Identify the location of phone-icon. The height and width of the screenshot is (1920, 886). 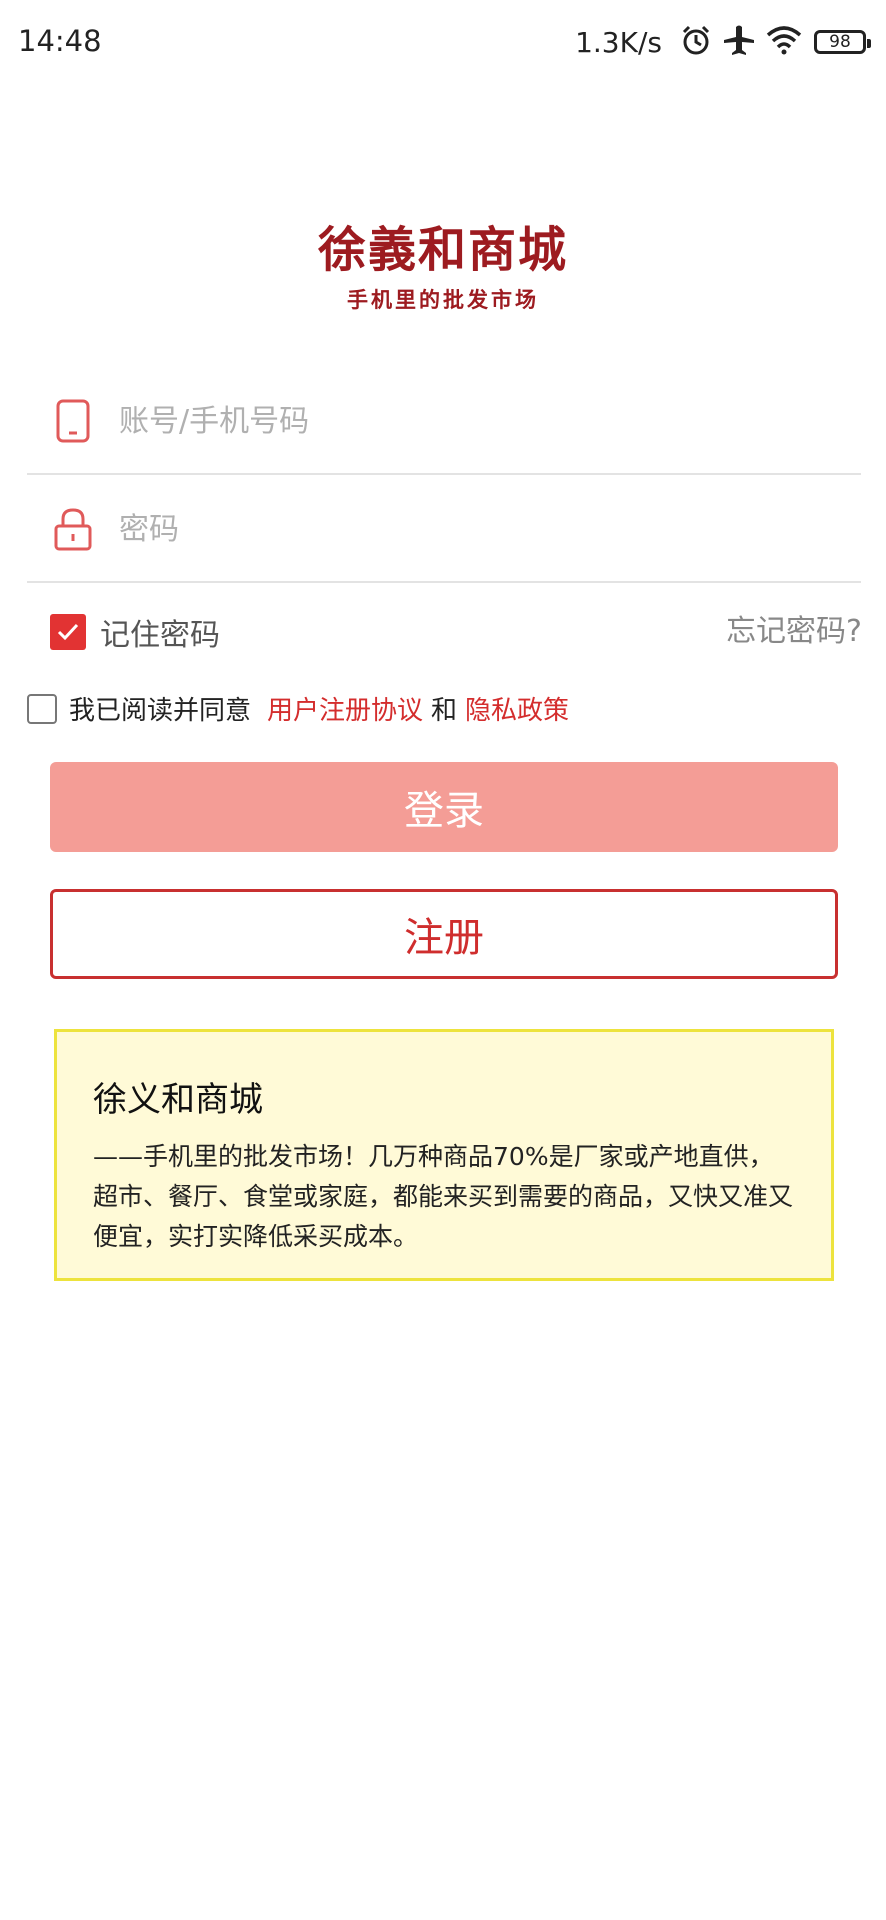
(73, 421).